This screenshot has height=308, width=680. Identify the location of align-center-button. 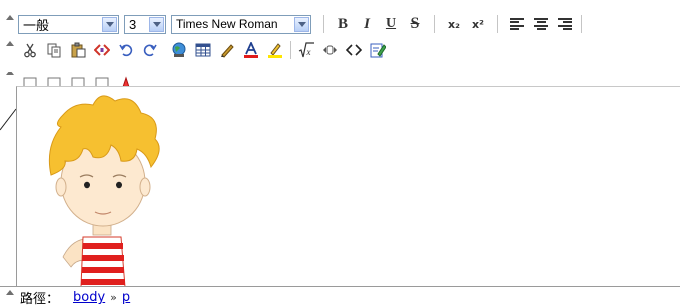
(541, 24).